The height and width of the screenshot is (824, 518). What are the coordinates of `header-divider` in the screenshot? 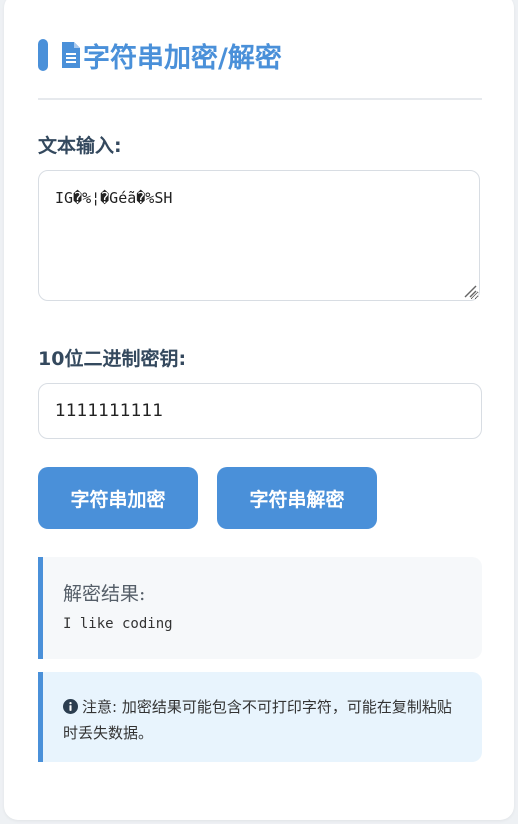 It's located at (260, 99).